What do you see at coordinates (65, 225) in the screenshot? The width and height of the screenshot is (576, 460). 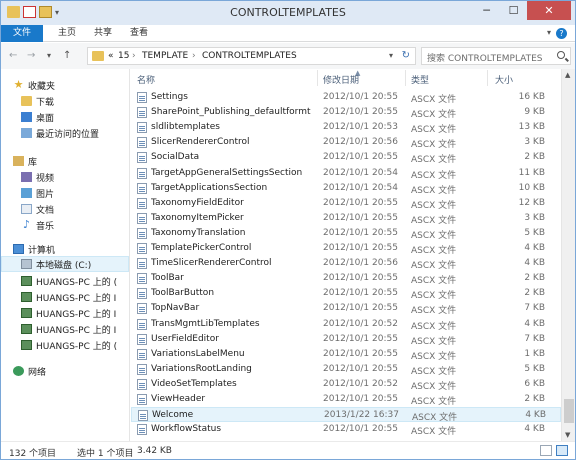 I see `nav-item-music: ♪ 音乐` at bounding box center [65, 225].